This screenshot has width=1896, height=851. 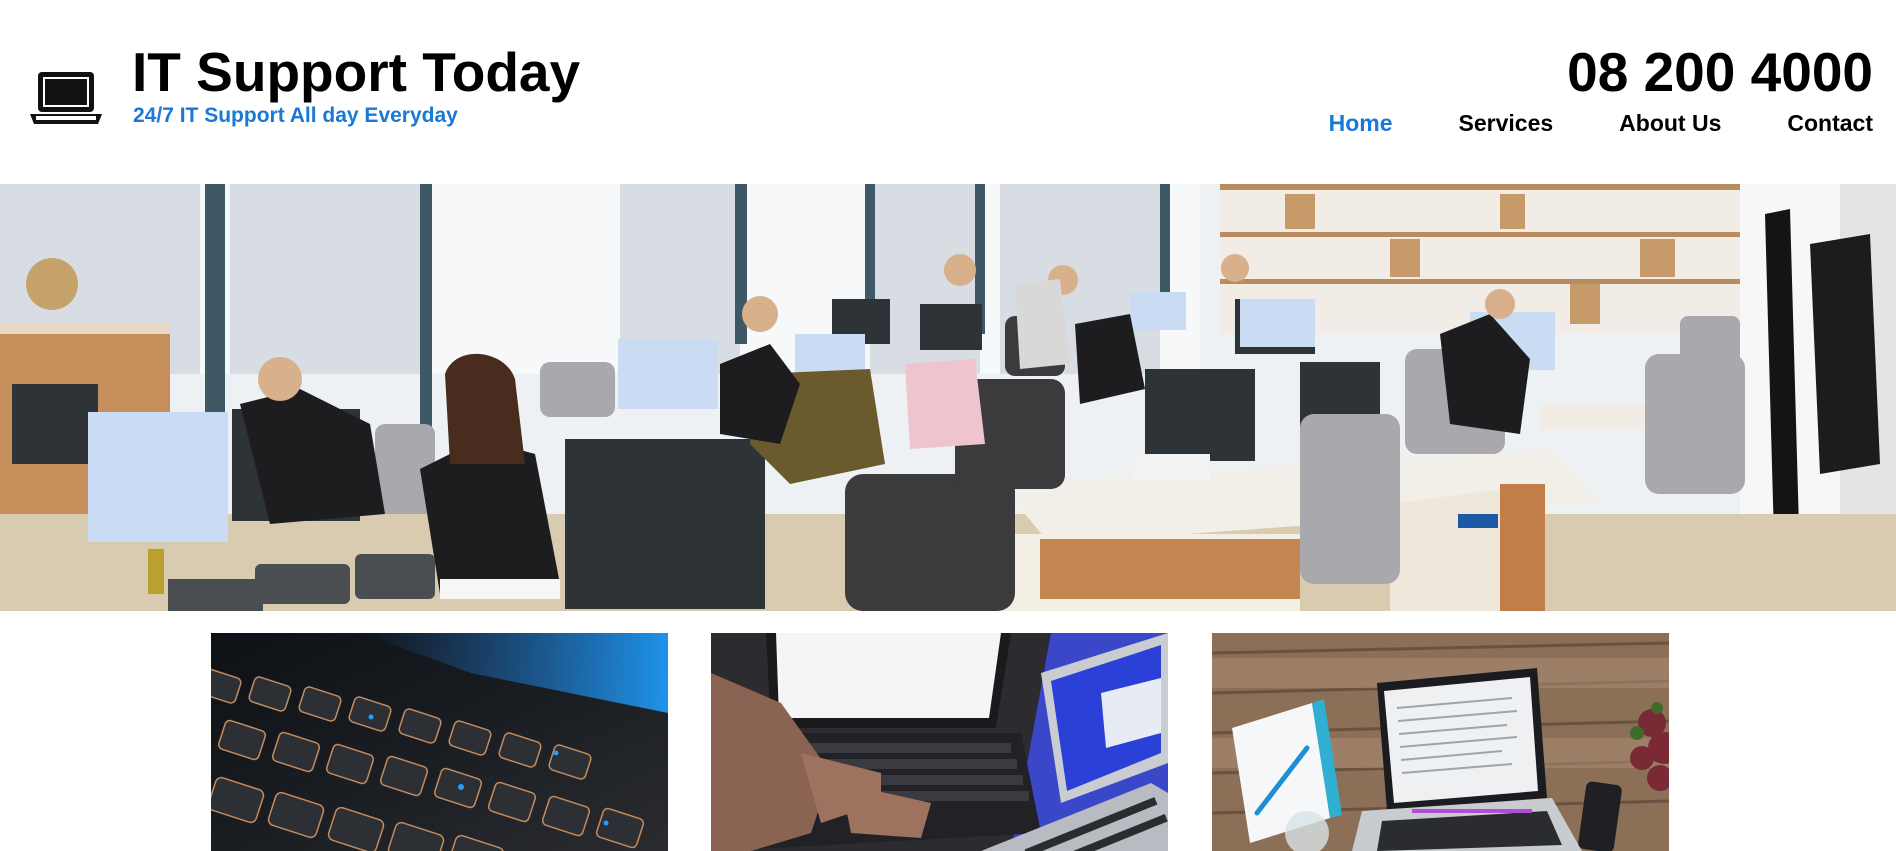 I want to click on main-nav: Home Services About Us Contact, so click(x=1568, y=123).